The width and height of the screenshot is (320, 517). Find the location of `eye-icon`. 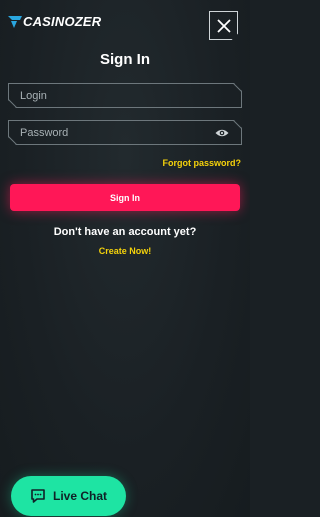

eye-icon is located at coordinates (222, 133).